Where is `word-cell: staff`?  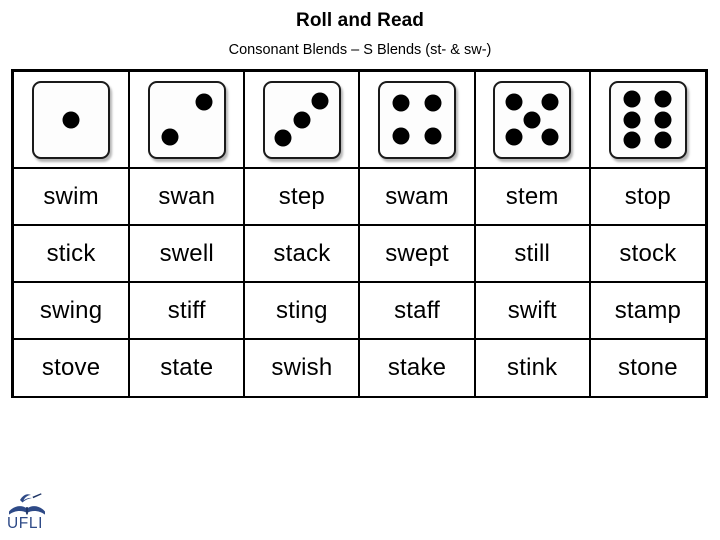
word-cell: staff is located at coordinates (417, 311).